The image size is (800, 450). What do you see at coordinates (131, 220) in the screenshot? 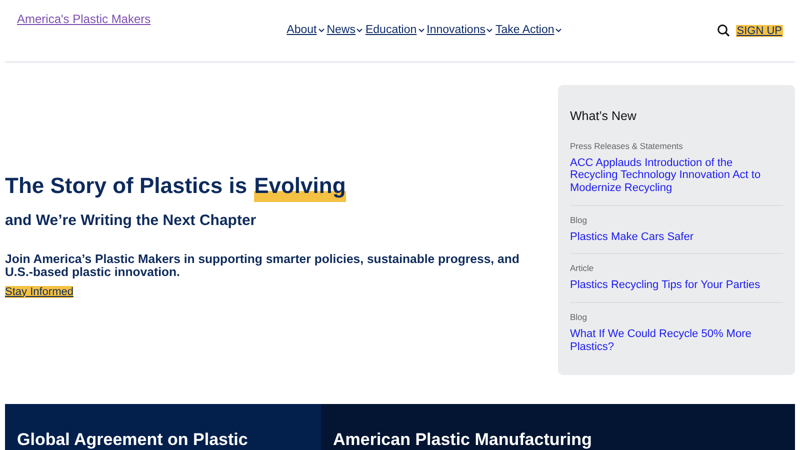
I see `hero-subtitle: and We’re Writing the Next Chapter` at bounding box center [131, 220].